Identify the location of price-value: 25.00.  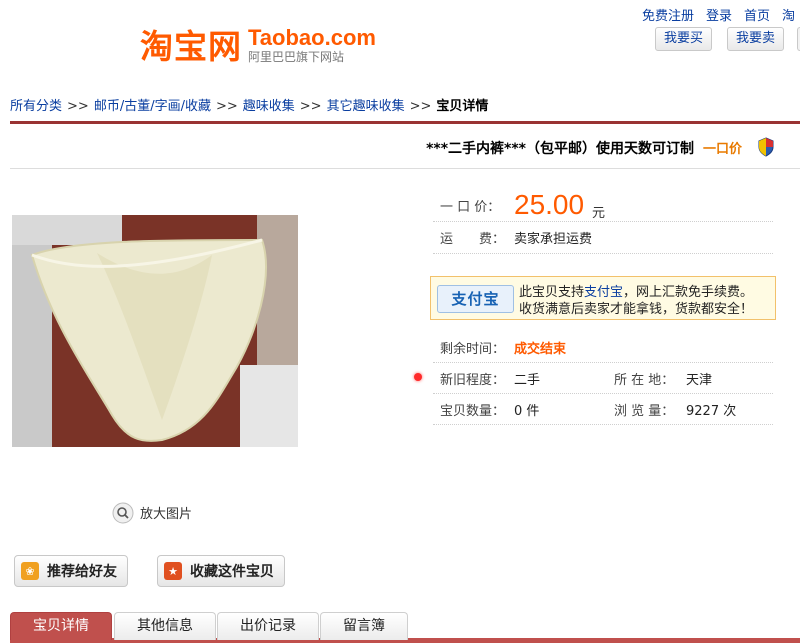
(549, 204).